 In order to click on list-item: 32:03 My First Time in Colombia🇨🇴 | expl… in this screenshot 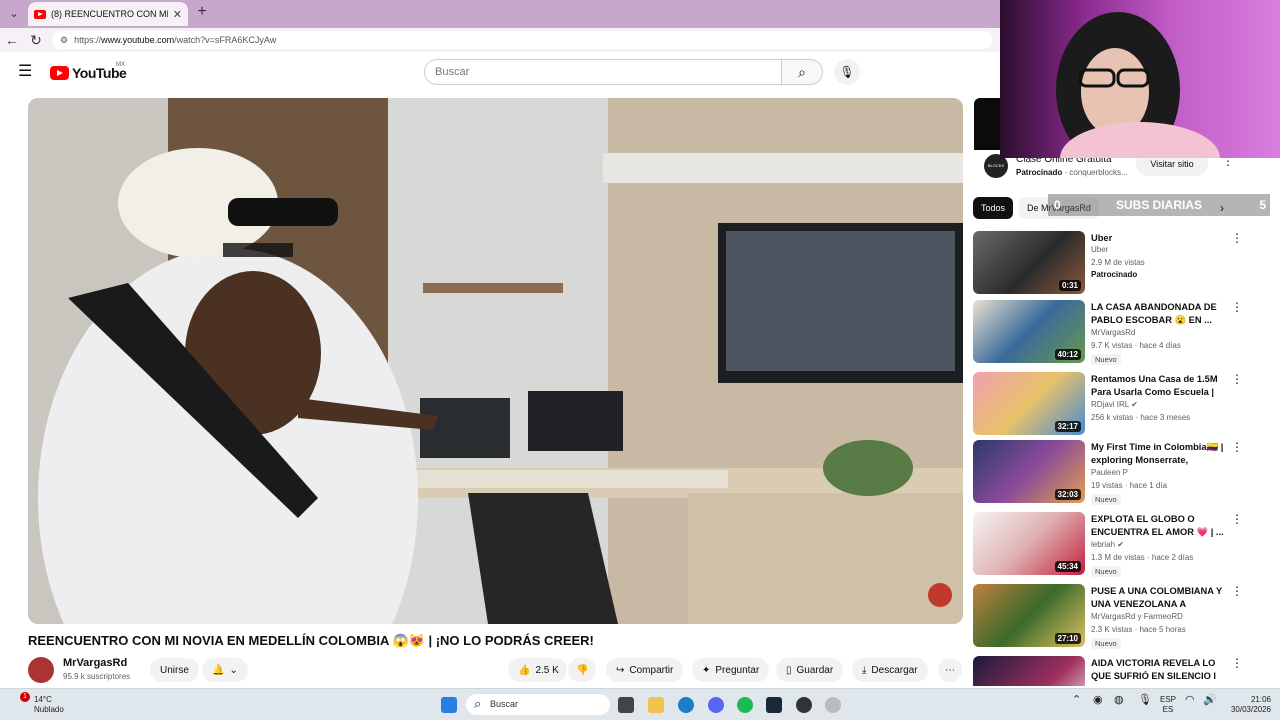, I will do `click(1118, 472)`.